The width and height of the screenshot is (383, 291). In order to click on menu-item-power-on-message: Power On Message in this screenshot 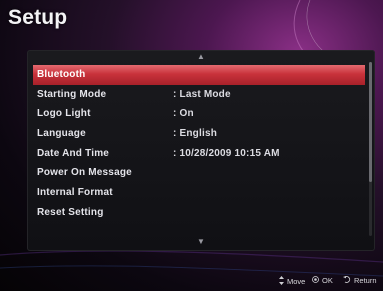, I will do `click(199, 173)`.